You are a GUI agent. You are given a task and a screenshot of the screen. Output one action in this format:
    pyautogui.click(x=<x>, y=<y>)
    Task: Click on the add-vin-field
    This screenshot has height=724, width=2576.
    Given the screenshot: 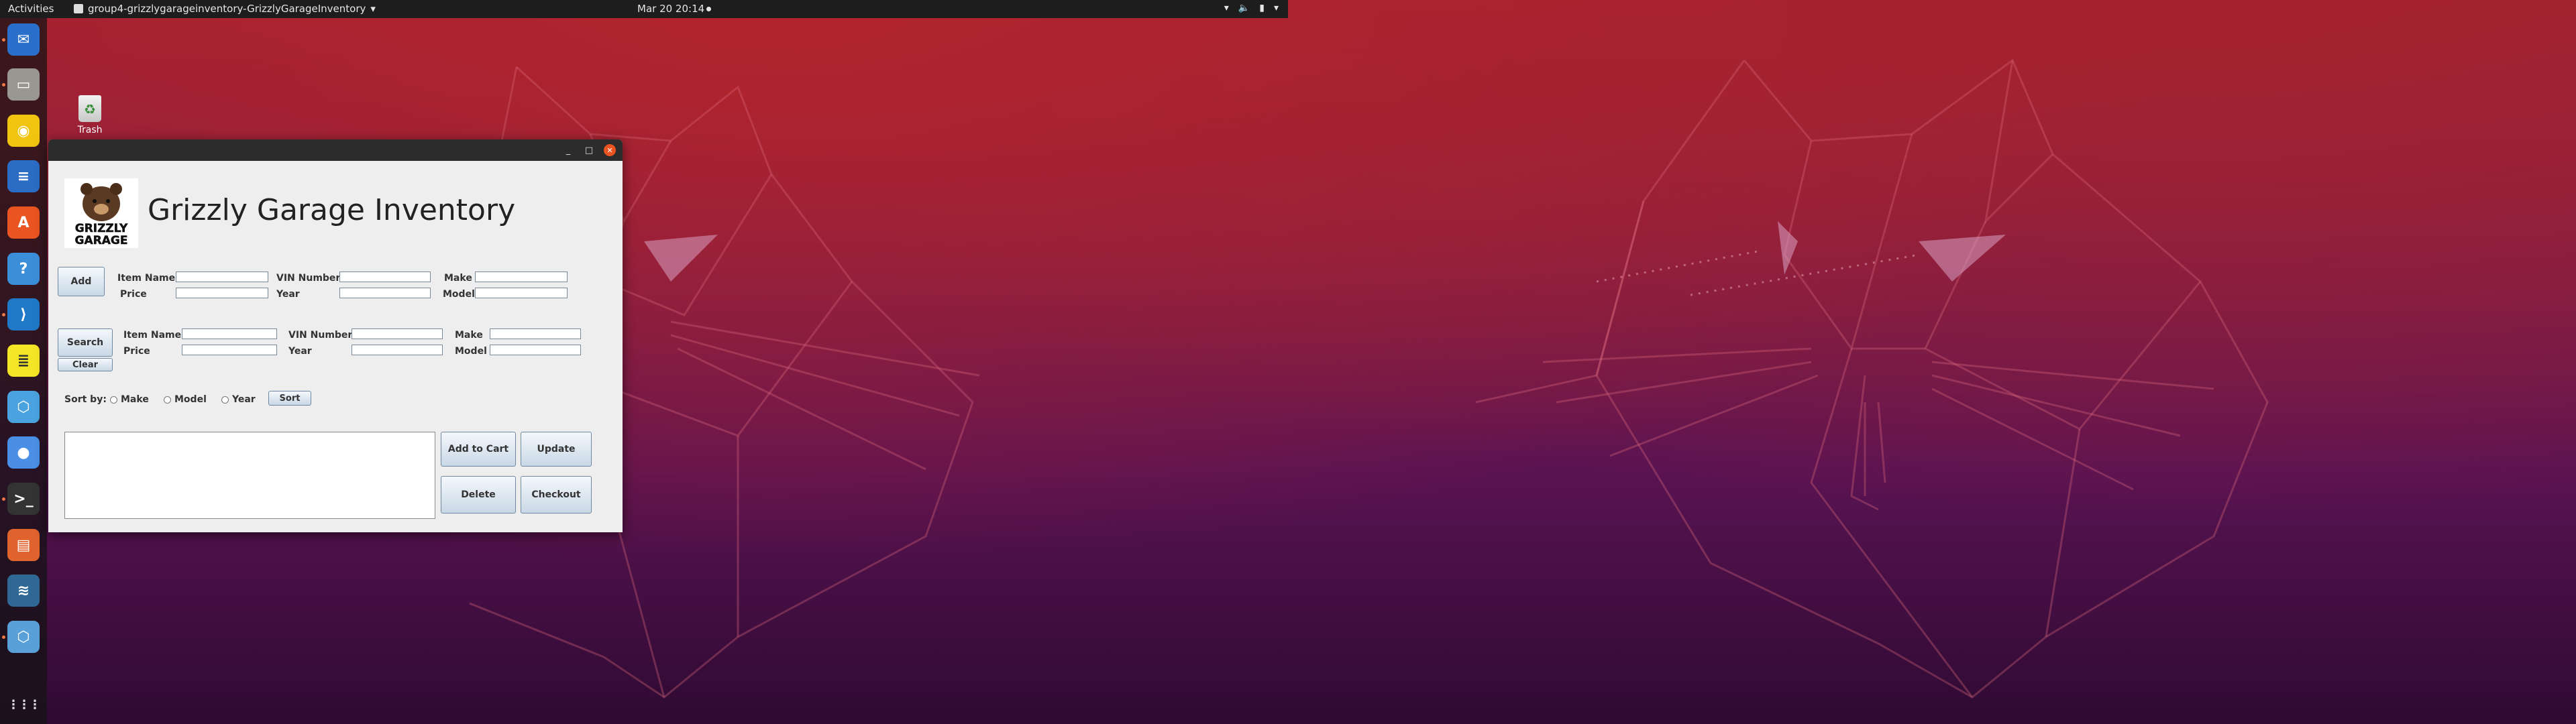 What is the action you would take?
    pyautogui.click(x=385, y=277)
    